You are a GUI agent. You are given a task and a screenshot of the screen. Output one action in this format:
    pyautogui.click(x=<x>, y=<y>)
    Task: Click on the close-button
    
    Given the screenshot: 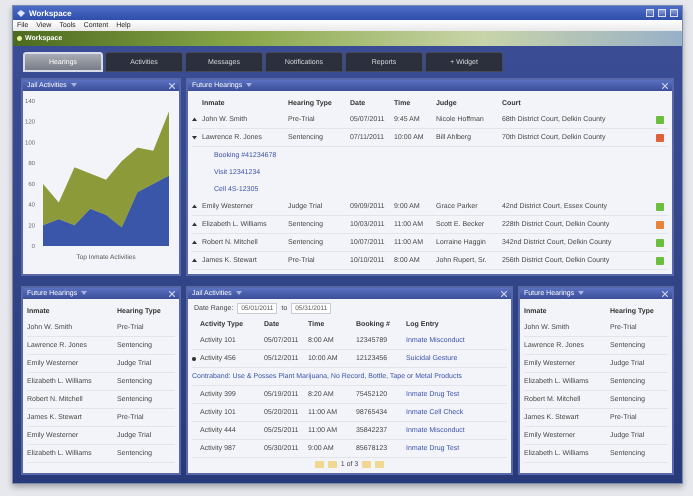 What is the action you would take?
    pyautogui.click(x=674, y=13)
    